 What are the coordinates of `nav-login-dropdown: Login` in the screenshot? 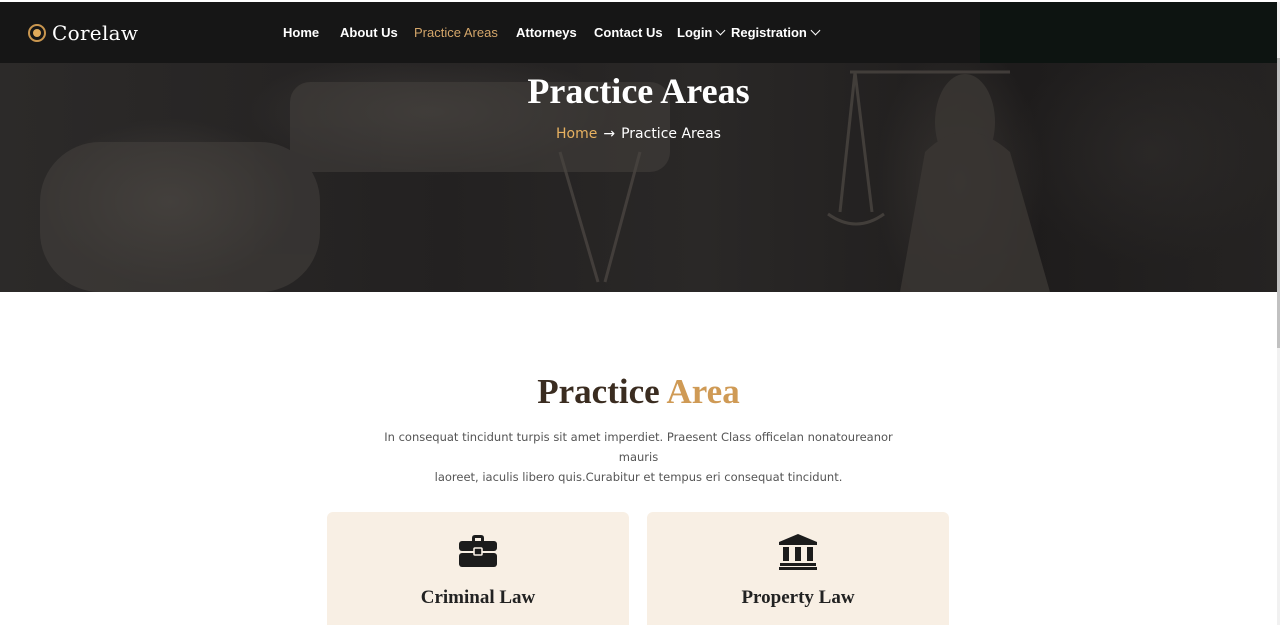 It's located at (701, 32).